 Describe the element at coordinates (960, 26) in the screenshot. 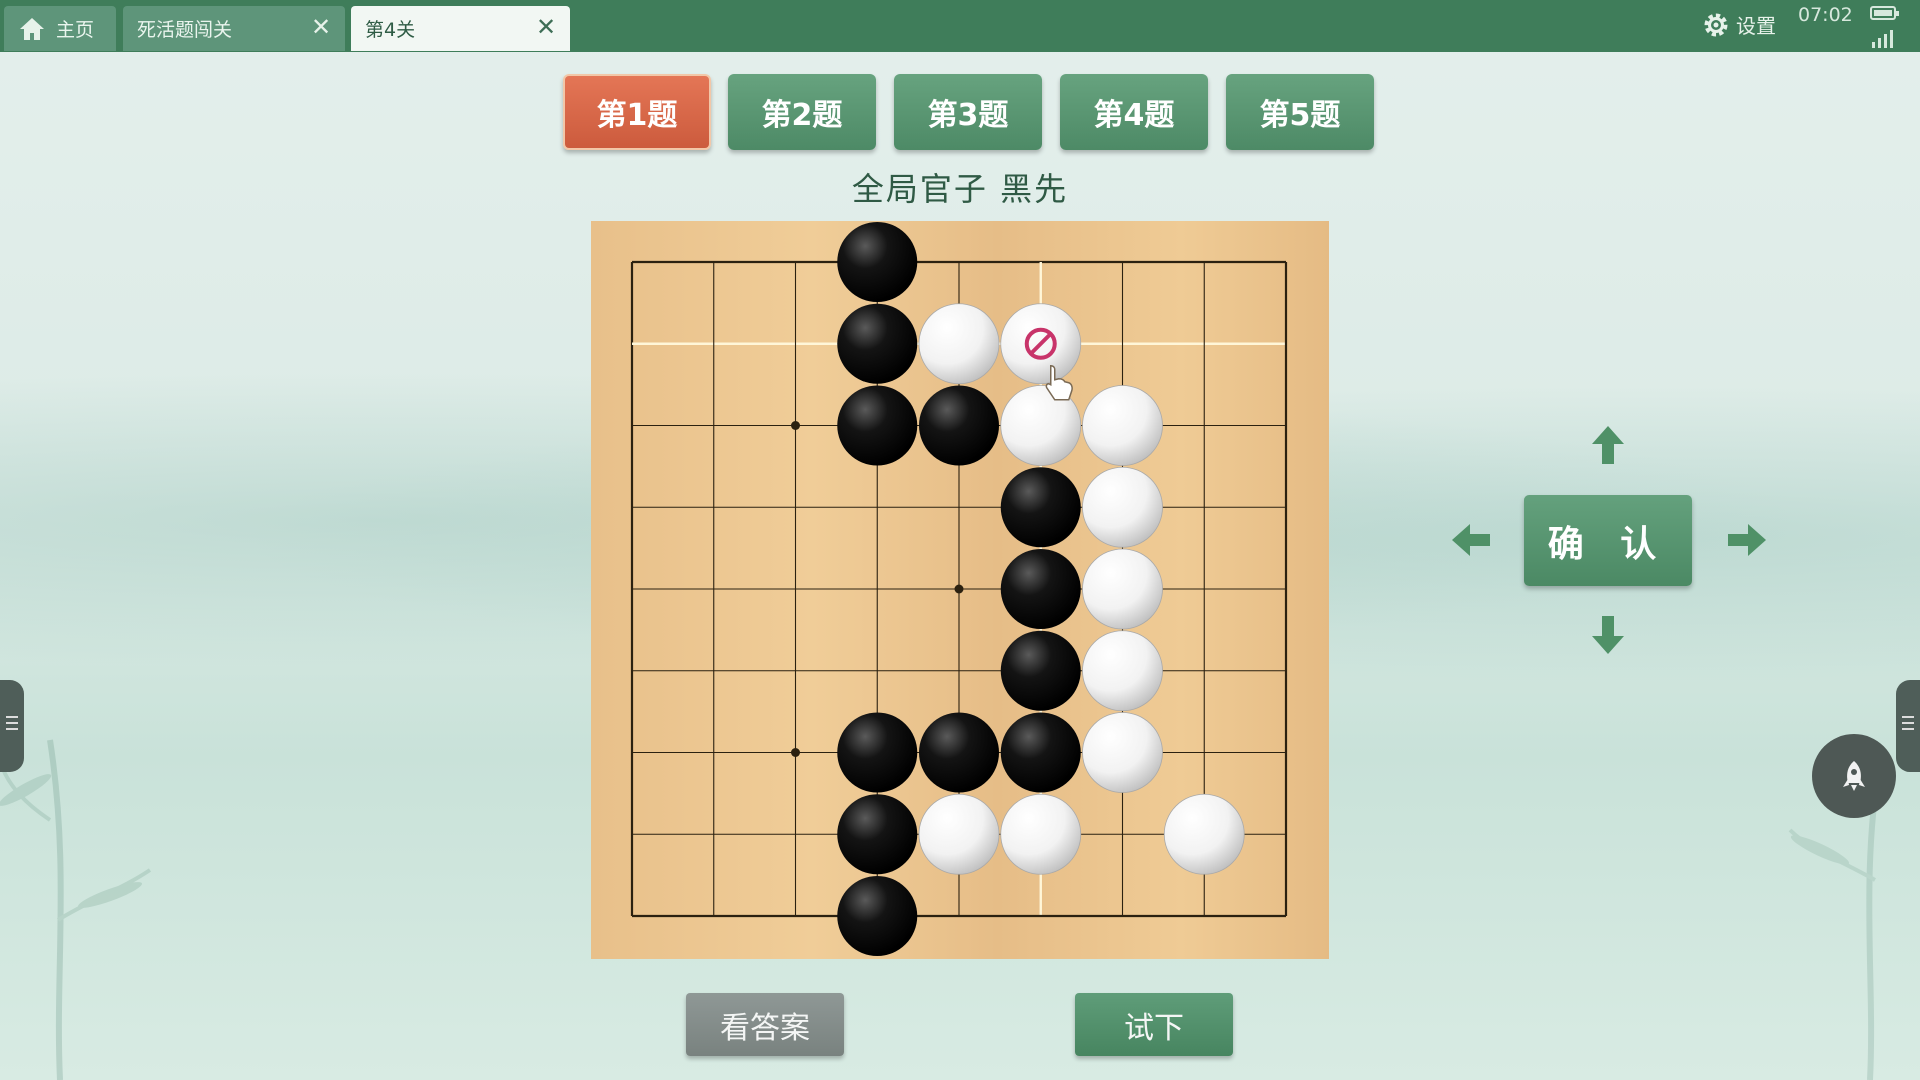

I see `title-bar: 主页 死活题闯关 ✕ 第4关 ✕ 设置 07:02` at that location.